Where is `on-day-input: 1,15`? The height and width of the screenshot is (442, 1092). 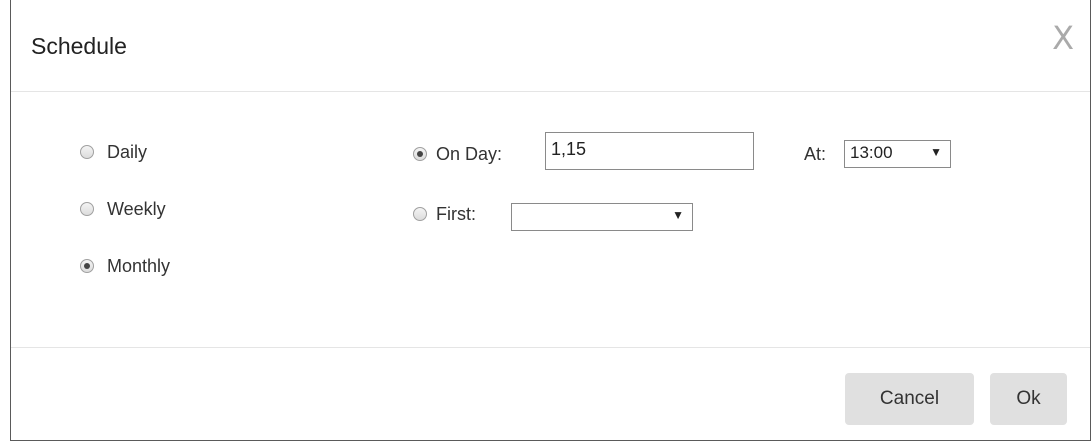
on-day-input: 1,15 is located at coordinates (649, 151).